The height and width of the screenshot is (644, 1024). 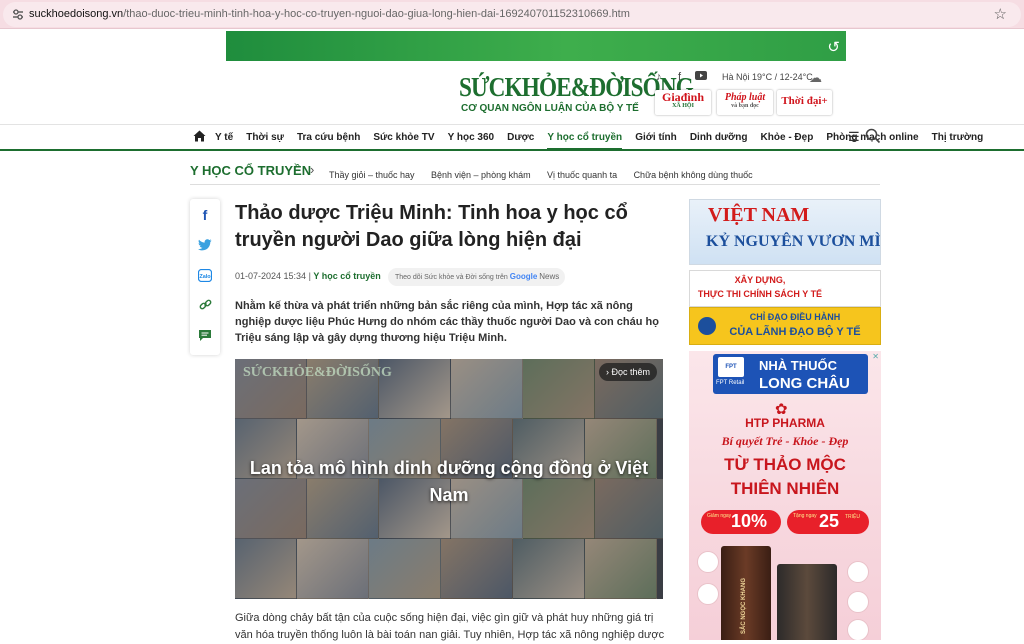 I want to click on star-icon: ☆, so click(x=1000, y=14).